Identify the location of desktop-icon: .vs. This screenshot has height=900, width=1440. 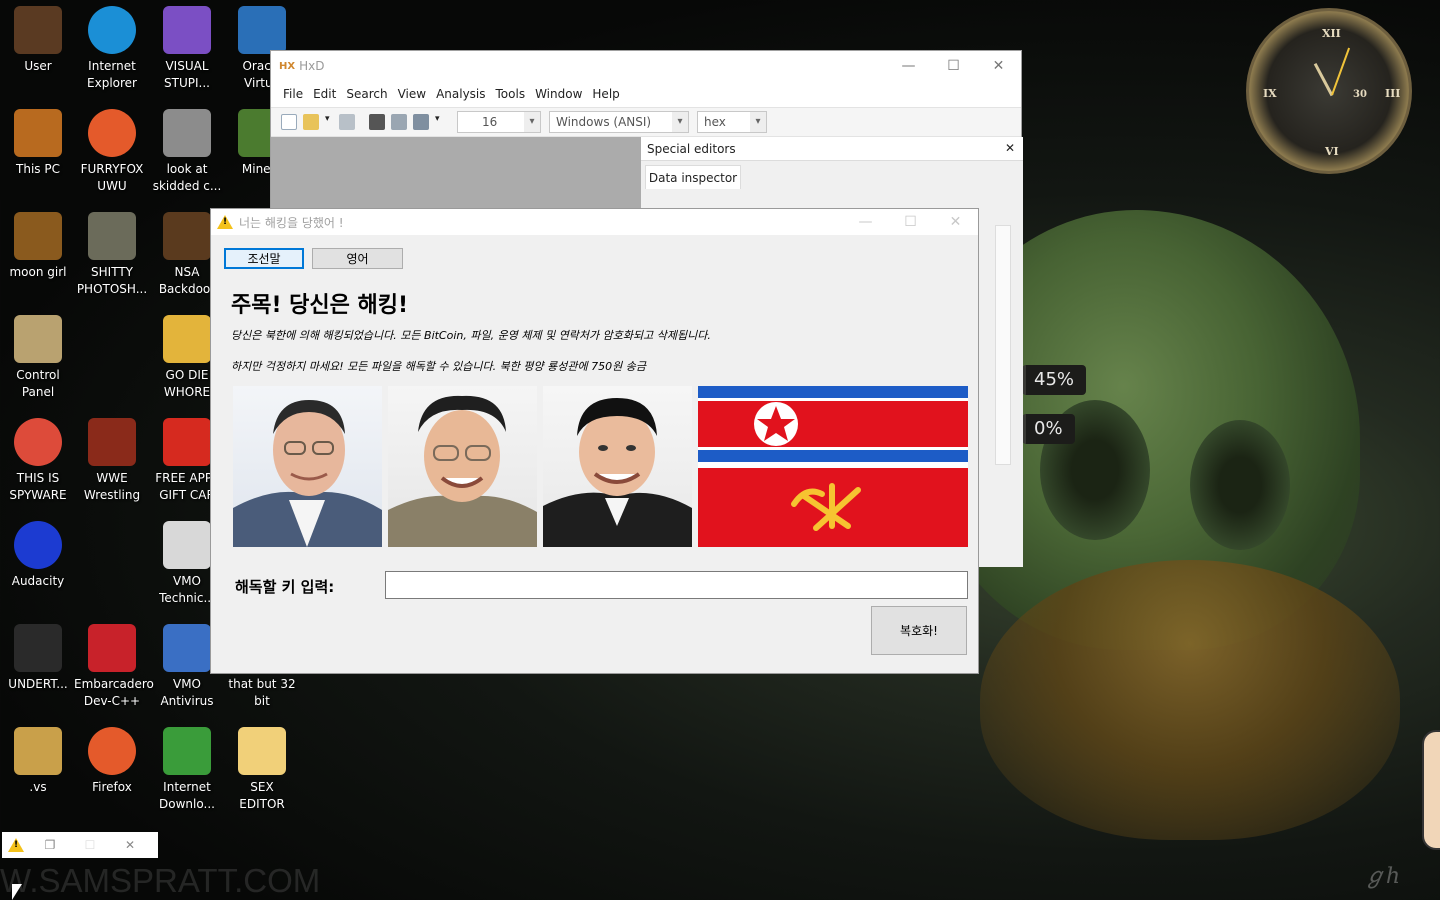
(38, 761).